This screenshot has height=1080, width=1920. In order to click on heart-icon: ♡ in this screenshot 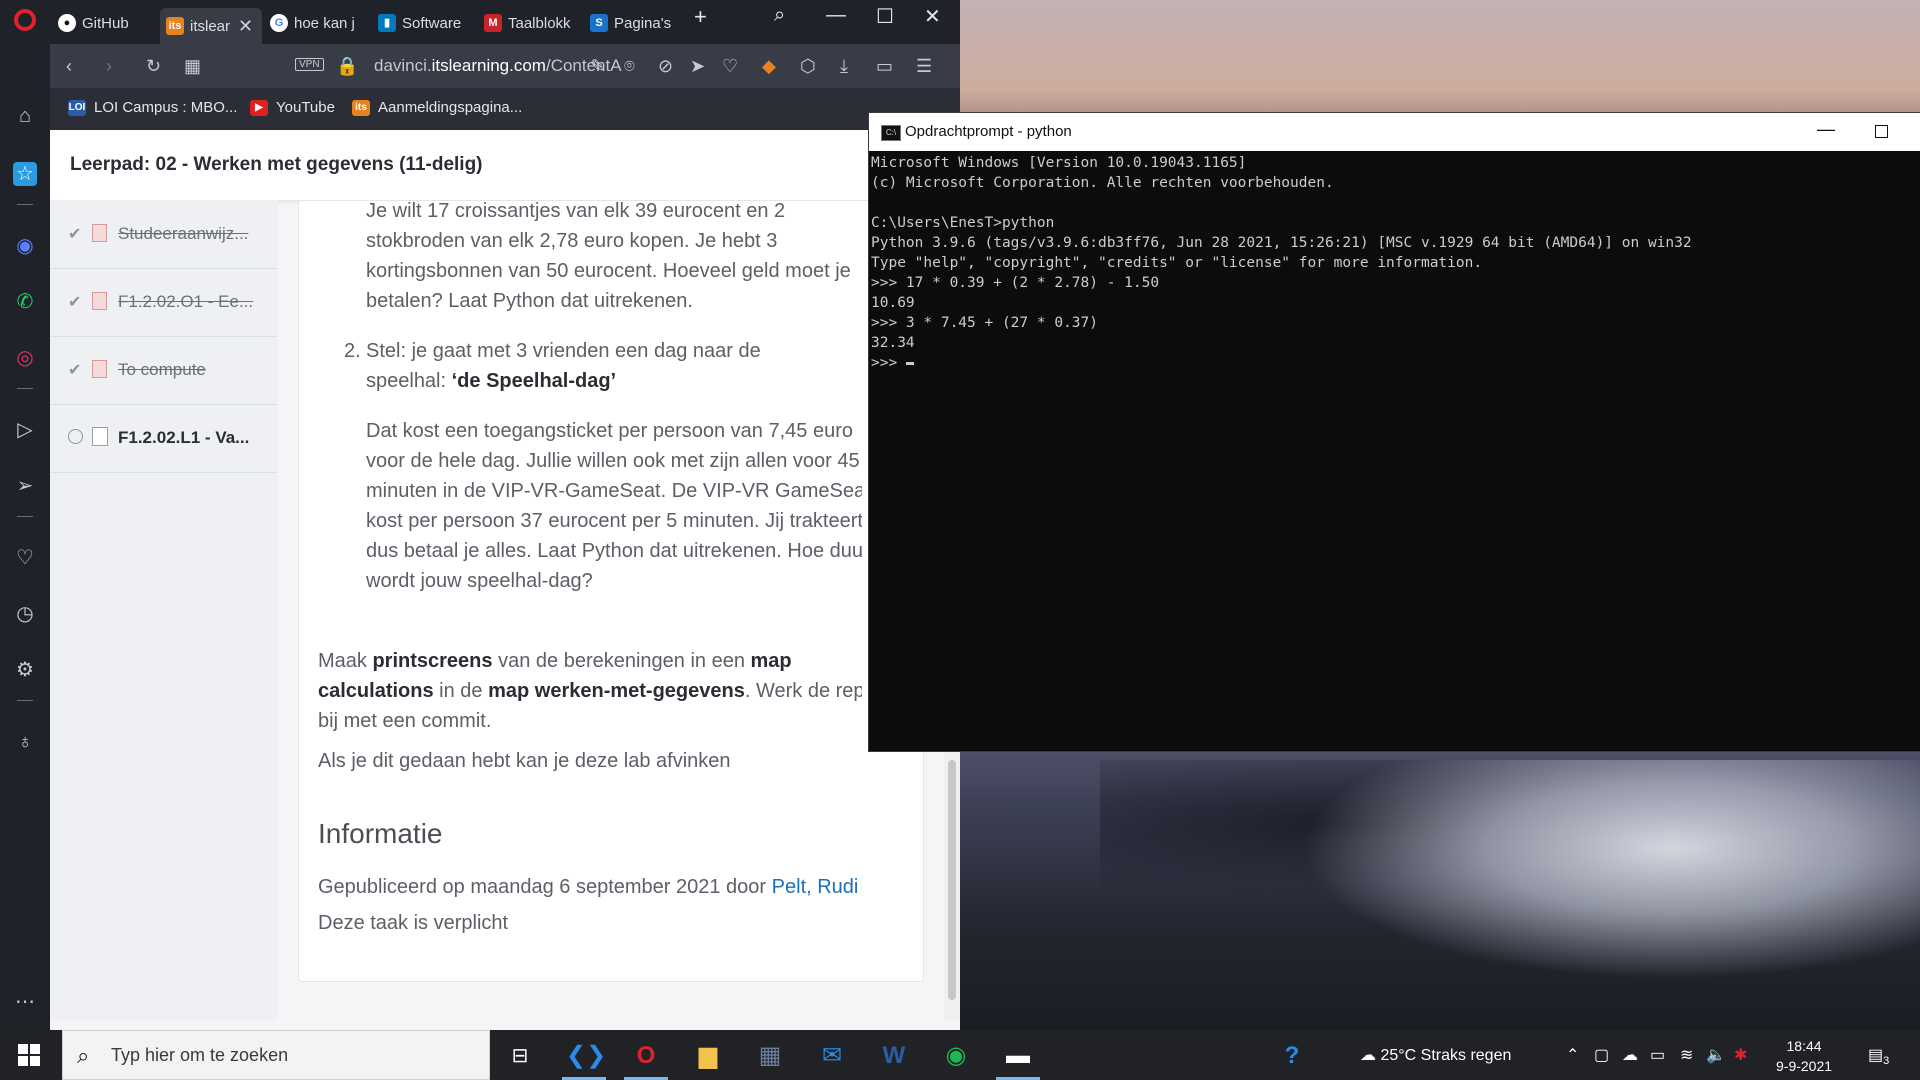, I will do `click(730, 66)`.